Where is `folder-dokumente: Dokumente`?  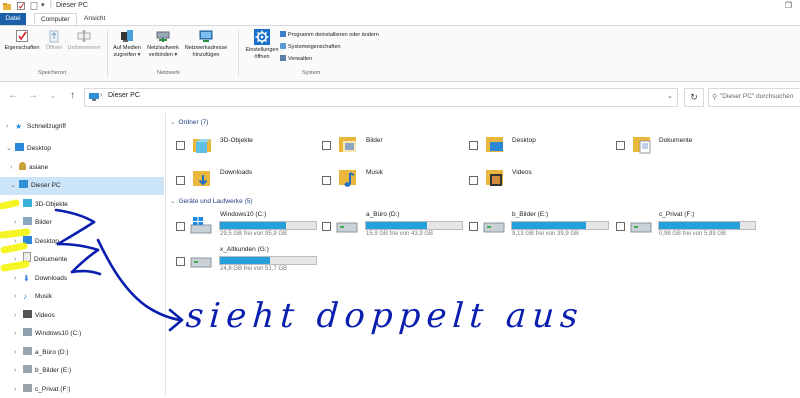
folder-dokumente: Dokumente is located at coordinates (675, 140).